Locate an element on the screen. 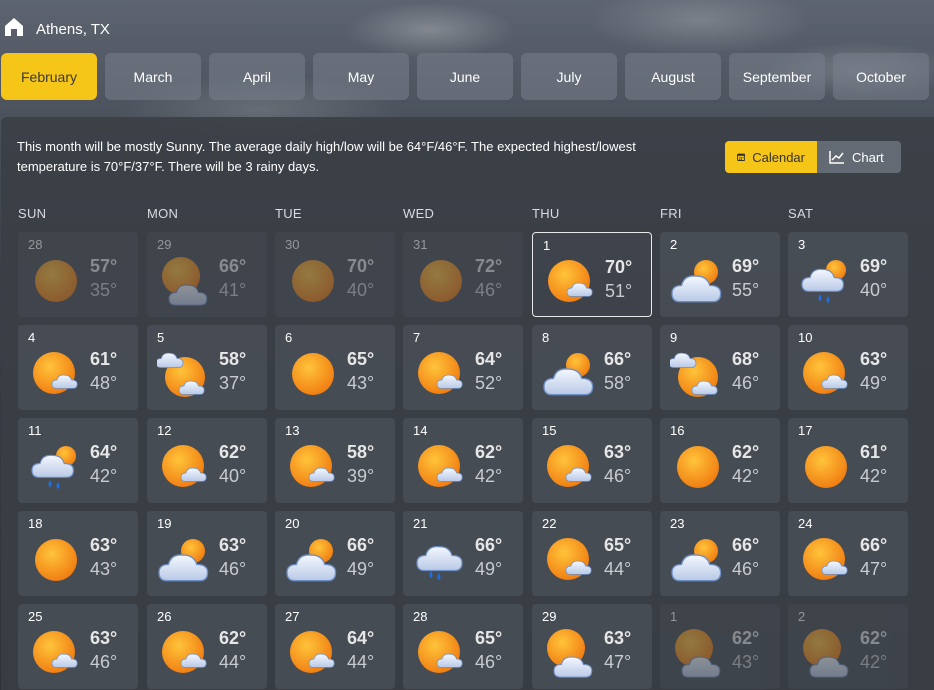  day-cell: 23 66° 46° is located at coordinates (720, 553).